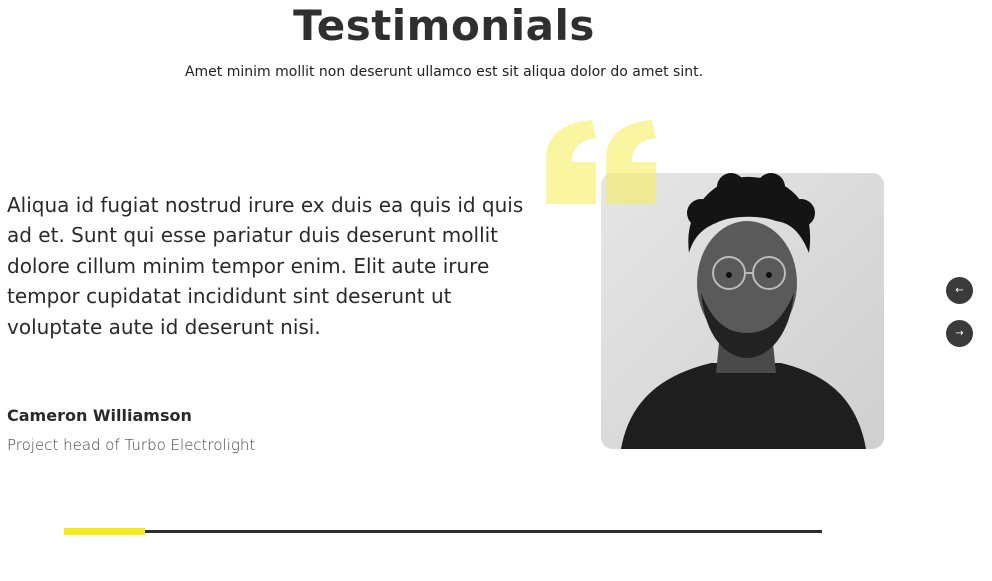 The width and height of the screenshot is (992, 581). I want to click on author-role: Project head of Turbo Electrolight, so click(131, 445).